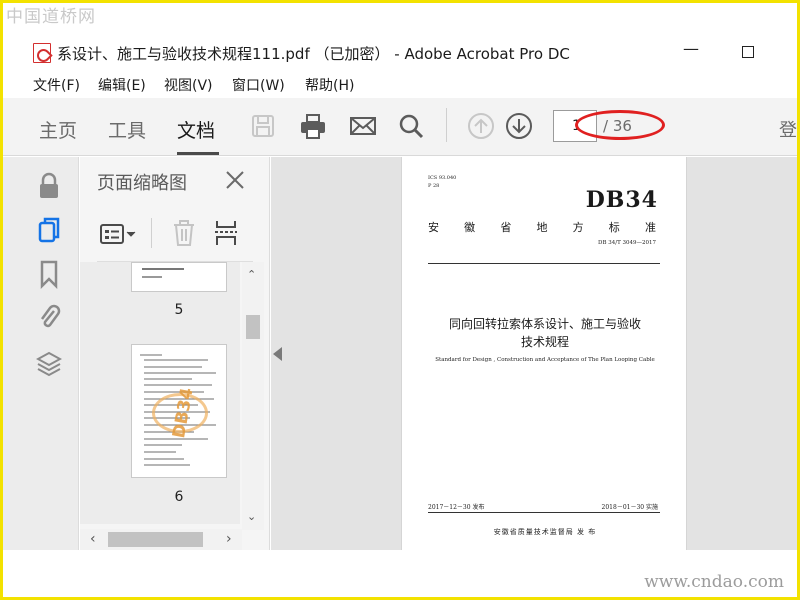 The image size is (800, 600). What do you see at coordinates (49, 364) in the screenshot?
I see `layers-icon` at bounding box center [49, 364].